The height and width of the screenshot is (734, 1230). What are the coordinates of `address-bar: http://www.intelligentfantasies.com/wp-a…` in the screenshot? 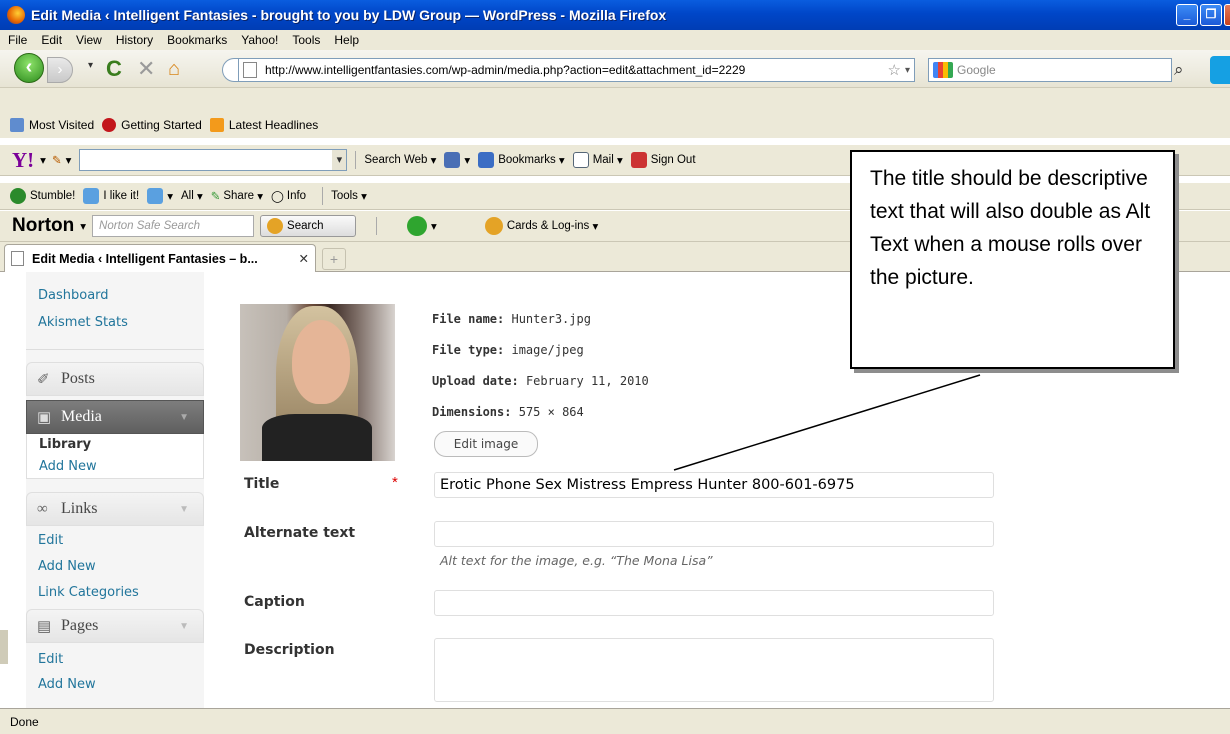 It's located at (576, 70).